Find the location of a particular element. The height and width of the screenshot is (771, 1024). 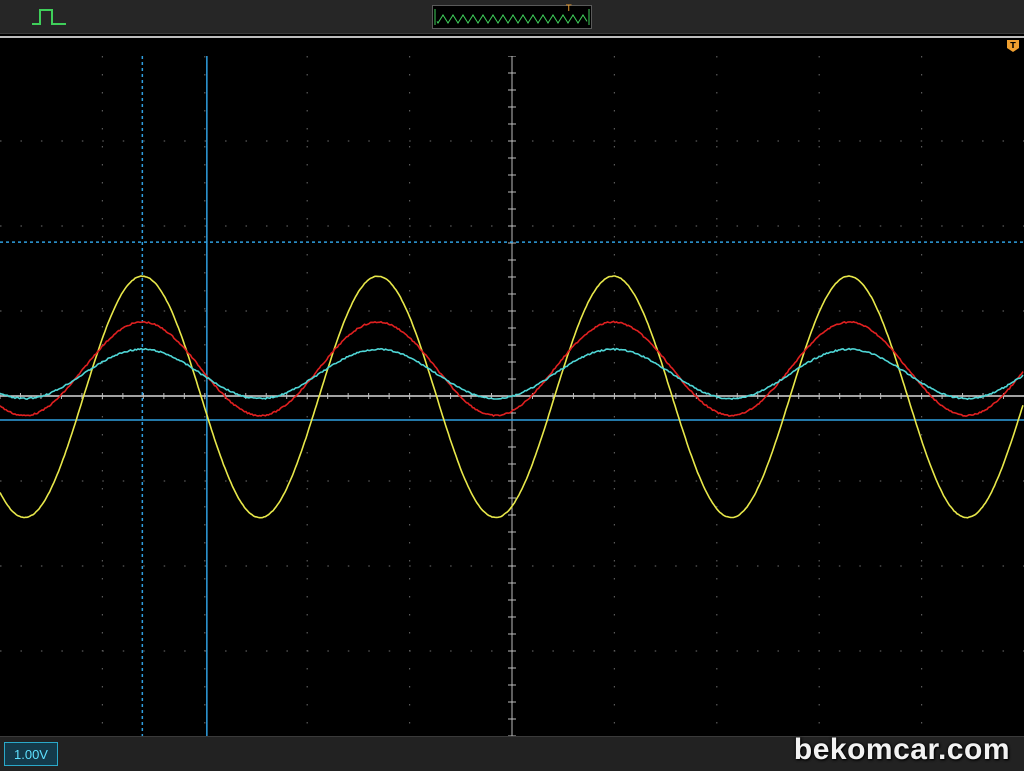

overview-waveform is located at coordinates (512, 19).